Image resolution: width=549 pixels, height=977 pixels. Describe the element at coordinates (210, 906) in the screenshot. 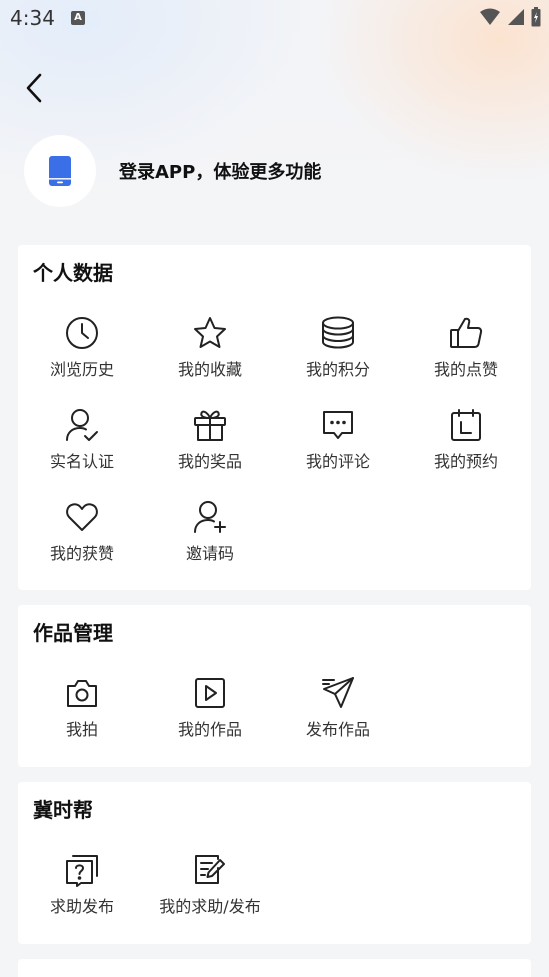

I see `grid-item-label: 我的求助/发布` at that location.